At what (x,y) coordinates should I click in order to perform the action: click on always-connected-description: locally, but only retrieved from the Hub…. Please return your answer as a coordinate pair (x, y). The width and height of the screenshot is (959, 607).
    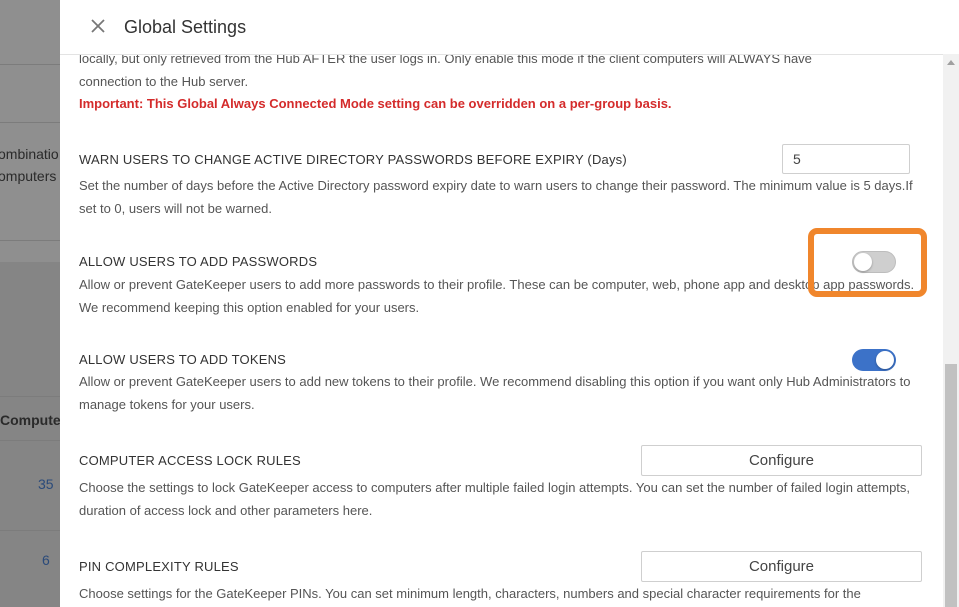
    Looking at the image, I should click on (501, 82).